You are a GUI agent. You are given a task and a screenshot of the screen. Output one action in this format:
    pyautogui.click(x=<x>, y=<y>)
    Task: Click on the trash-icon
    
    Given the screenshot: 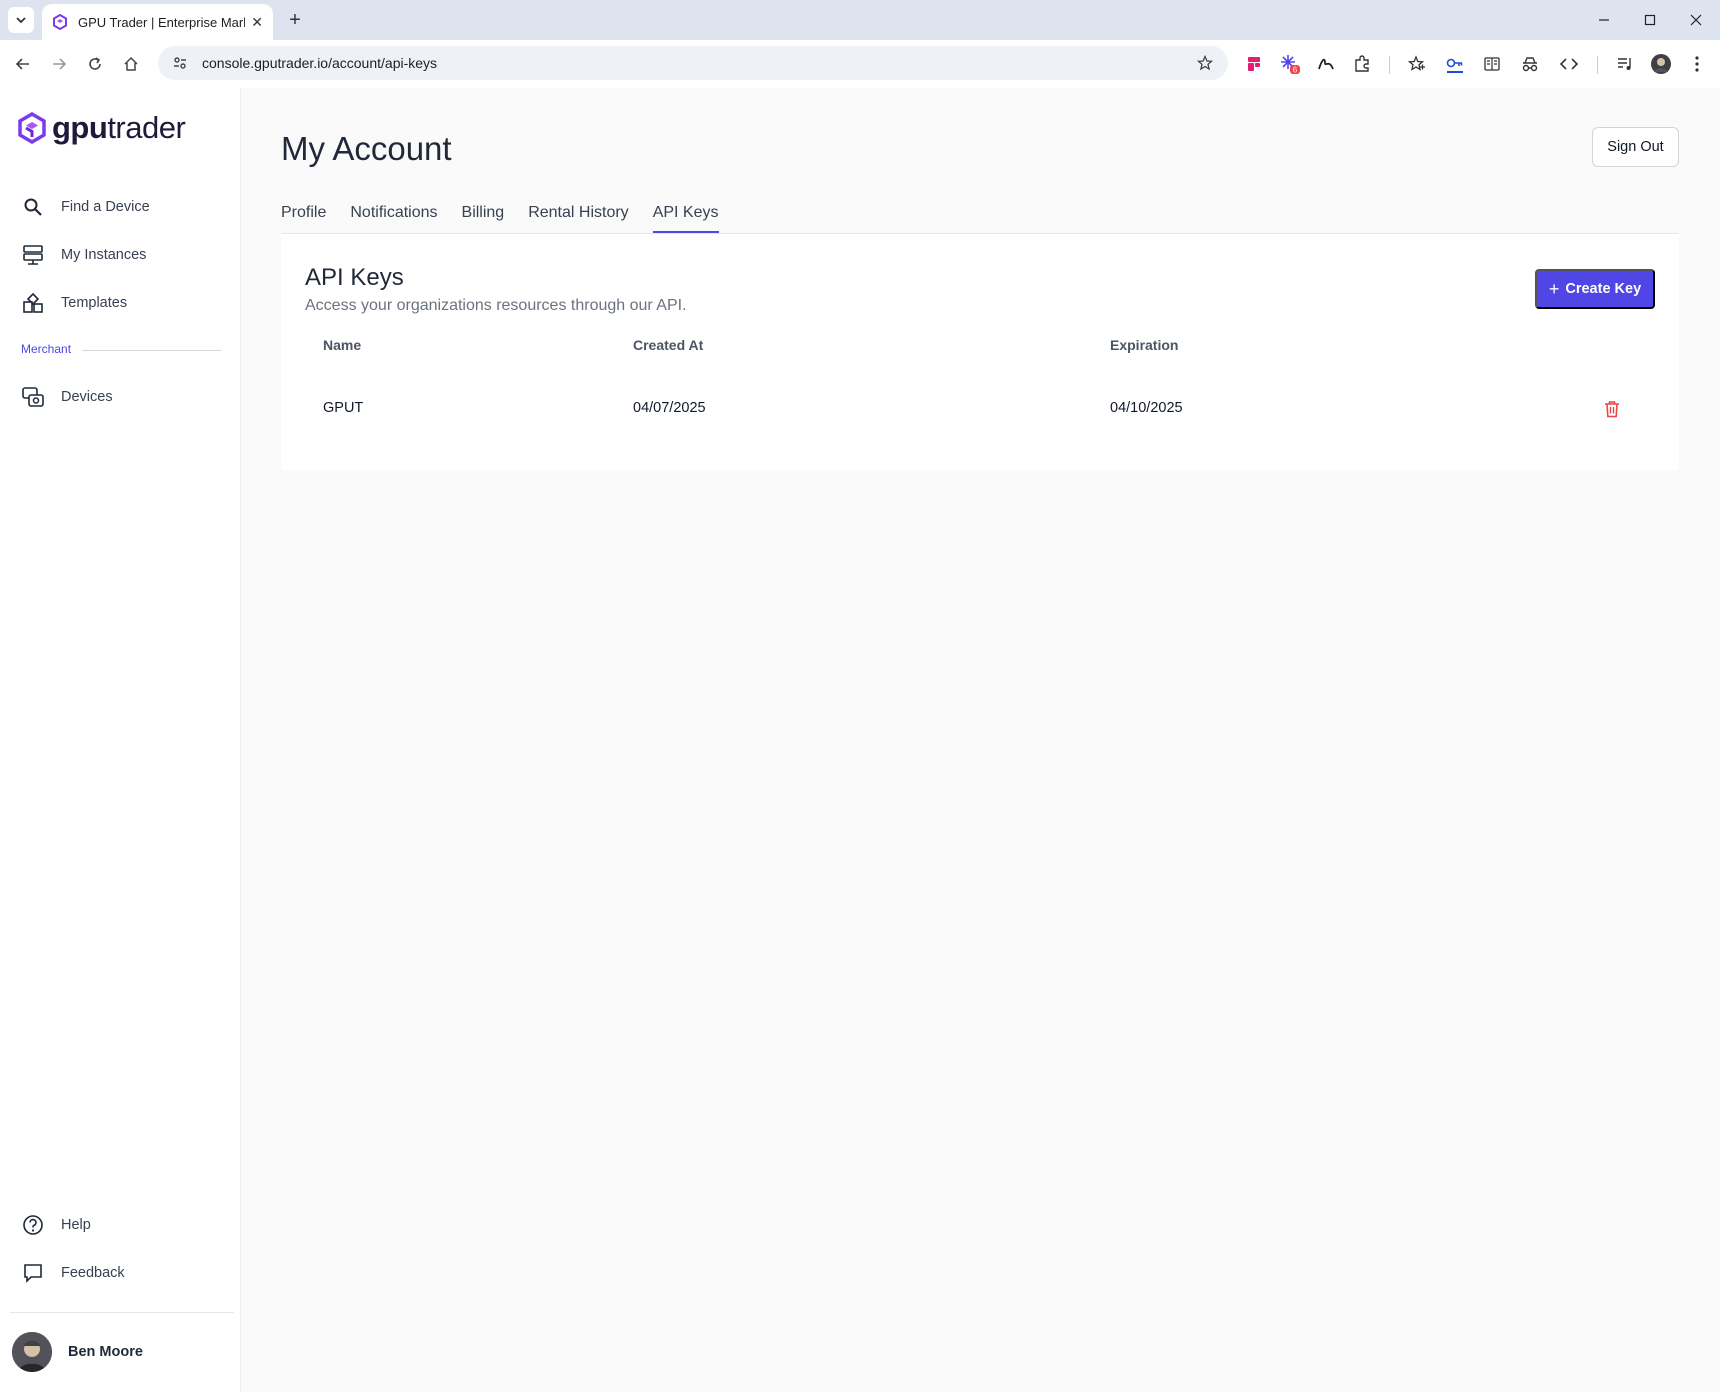 What is the action you would take?
    pyautogui.click(x=1612, y=409)
    